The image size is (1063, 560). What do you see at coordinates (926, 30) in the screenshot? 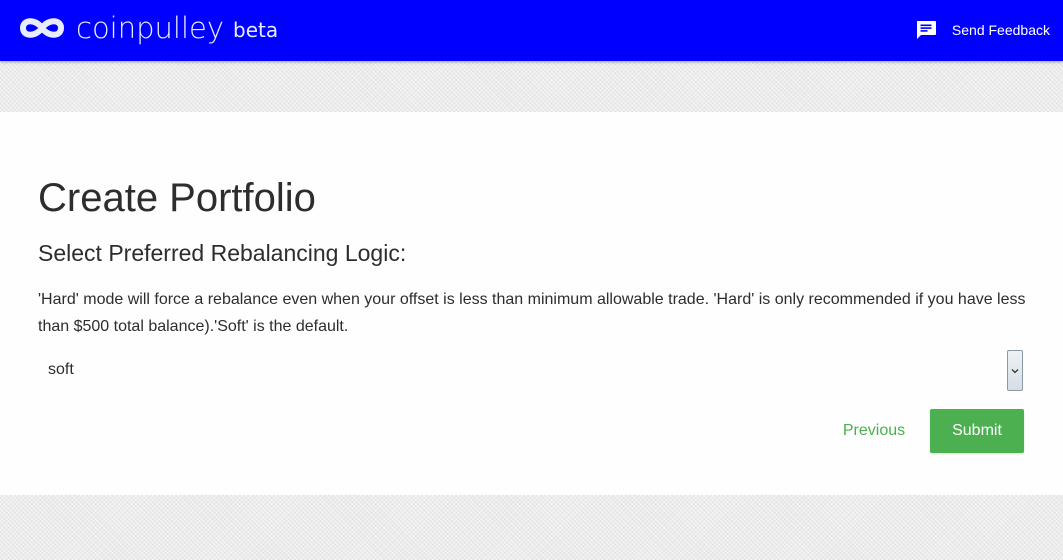
I see `feedback-chat-icon` at bounding box center [926, 30].